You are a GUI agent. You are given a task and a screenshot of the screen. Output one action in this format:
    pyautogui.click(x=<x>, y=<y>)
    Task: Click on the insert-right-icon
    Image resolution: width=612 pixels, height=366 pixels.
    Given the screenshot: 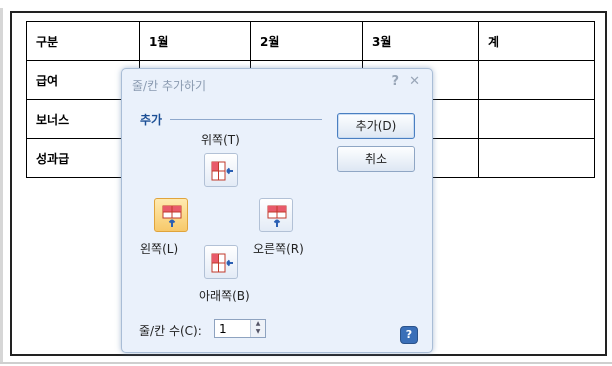 What is the action you would take?
    pyautogui.click(x=277, y=216)
    